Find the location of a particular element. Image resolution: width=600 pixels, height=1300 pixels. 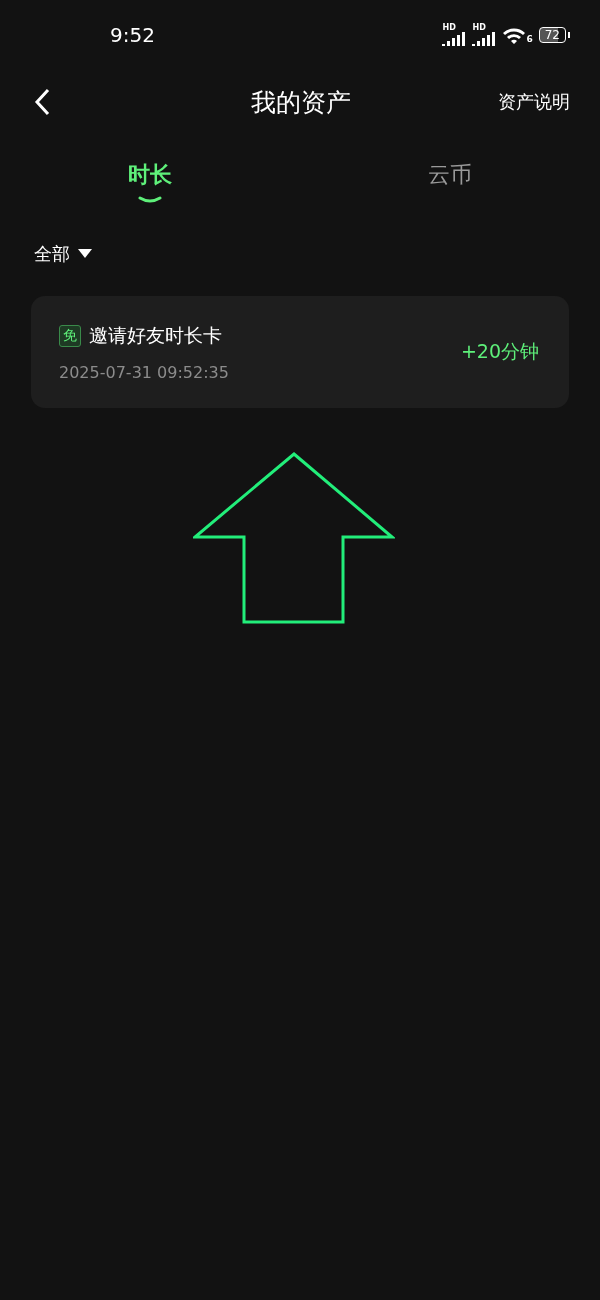

tab: 时长 is located at coordinates (150, 175).